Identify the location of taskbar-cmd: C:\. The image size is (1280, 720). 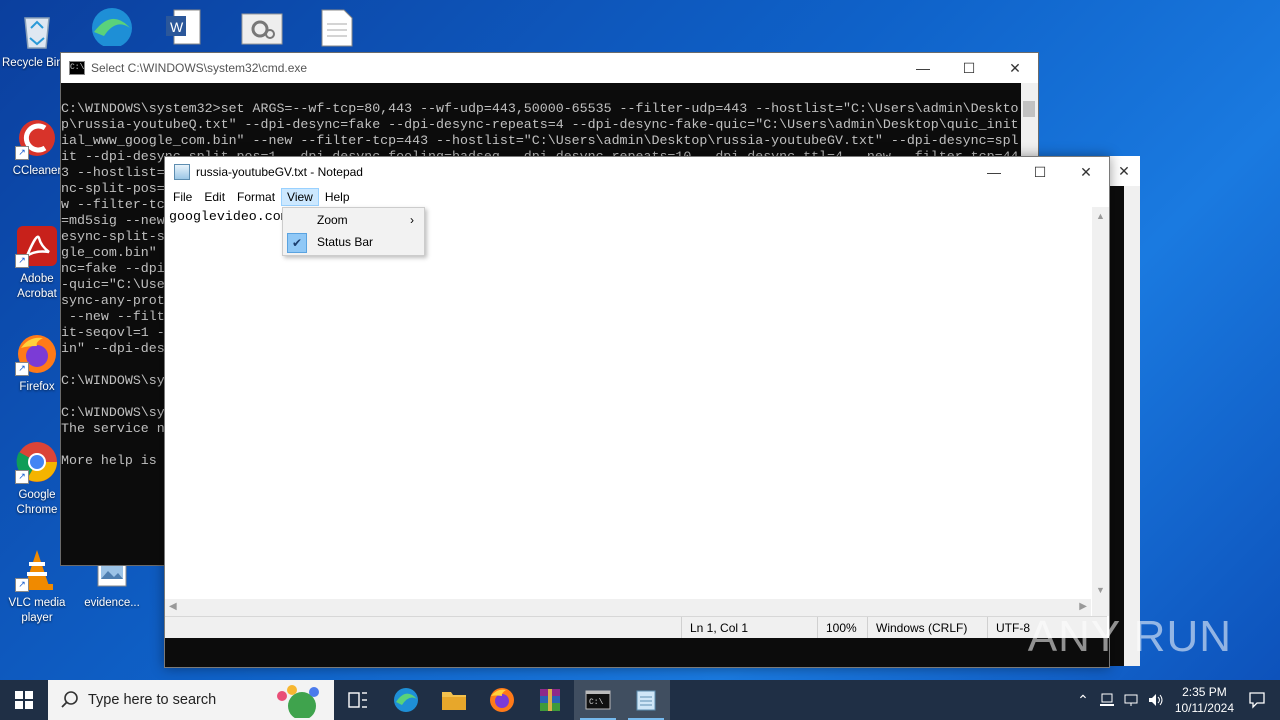
(598, 700).